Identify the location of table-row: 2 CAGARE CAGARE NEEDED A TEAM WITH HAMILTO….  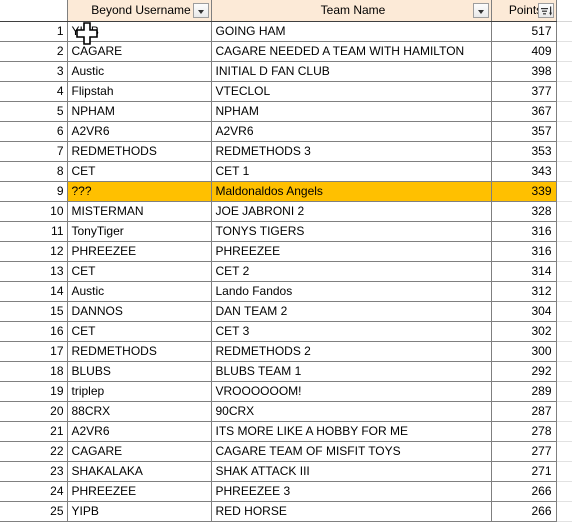
(286, 52).